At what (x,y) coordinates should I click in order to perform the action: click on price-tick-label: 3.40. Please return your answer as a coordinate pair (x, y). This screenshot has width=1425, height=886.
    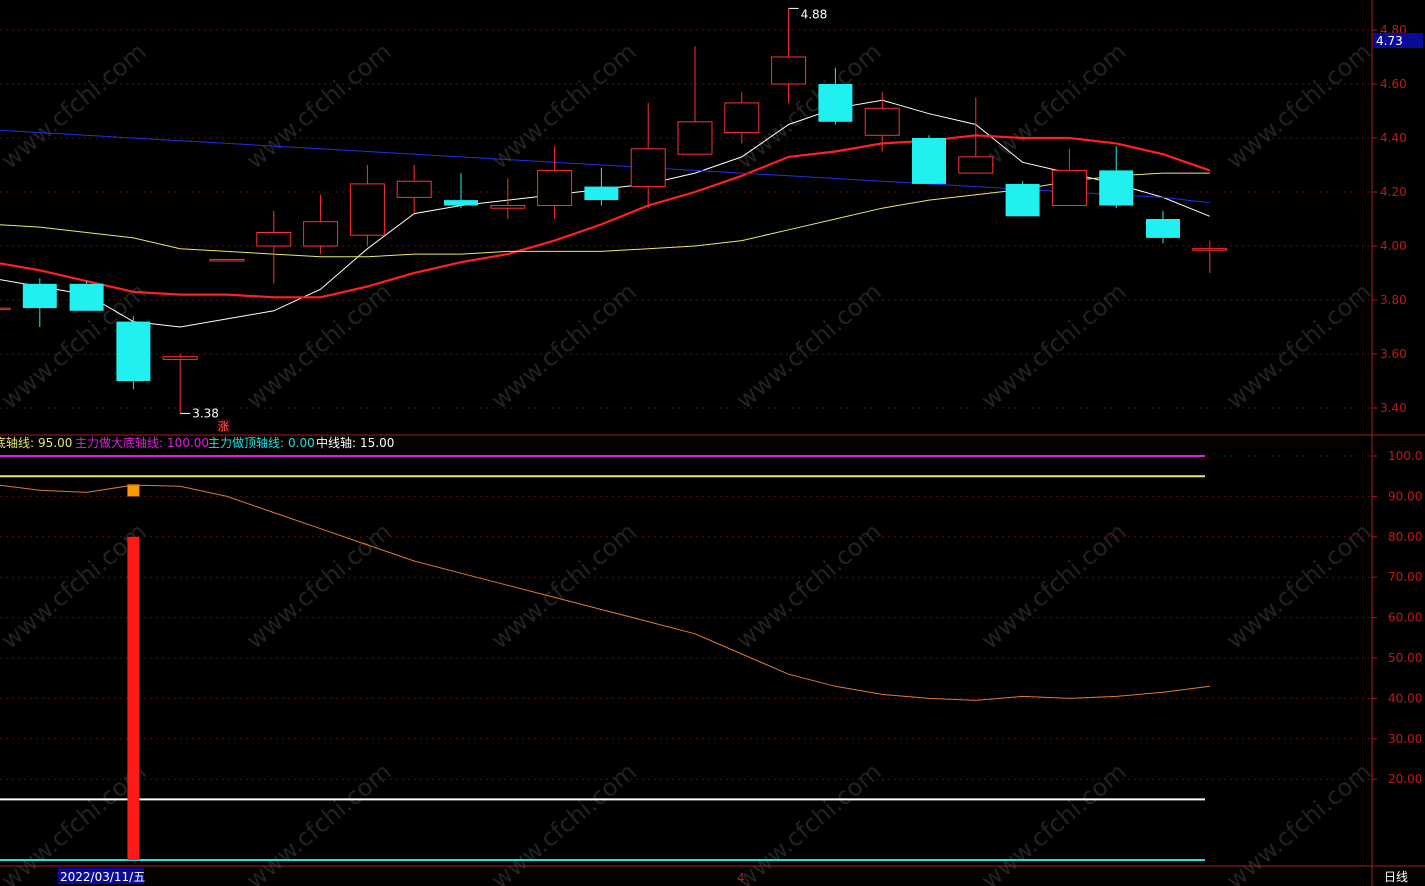
    Looking at the image, I should click on (1393, 408).